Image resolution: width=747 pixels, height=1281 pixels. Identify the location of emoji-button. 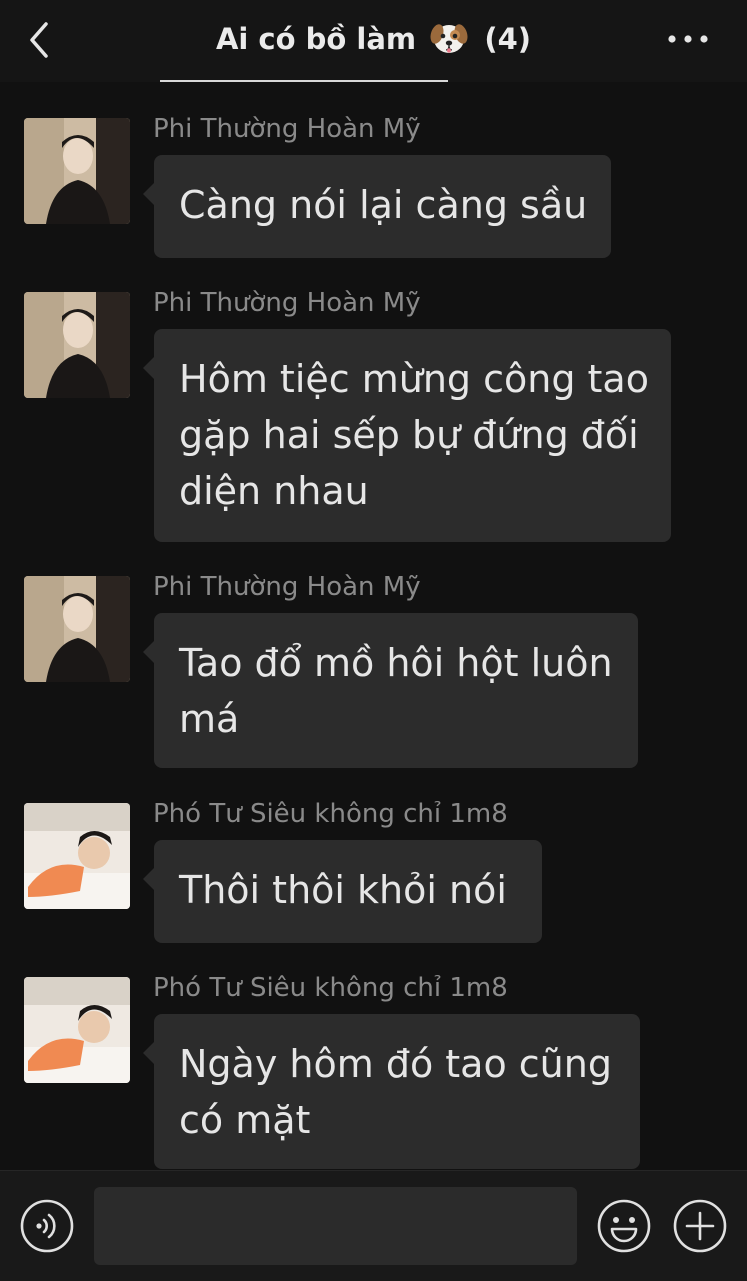
(624, 1226).